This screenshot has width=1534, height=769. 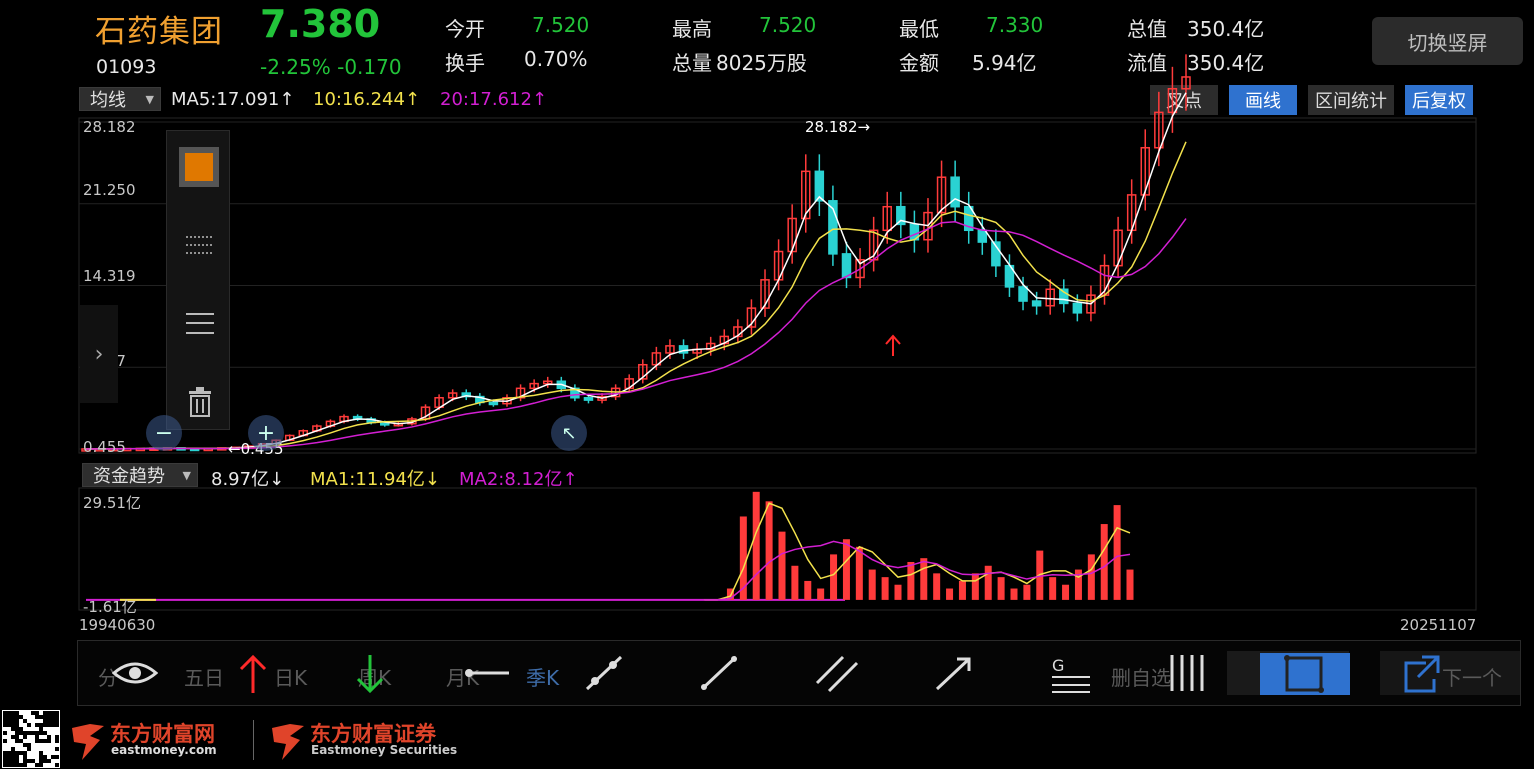 What do you see at coordinates (253, 740) in the screenshot?
I see `footer-divider` at bounding box center [253, 740].